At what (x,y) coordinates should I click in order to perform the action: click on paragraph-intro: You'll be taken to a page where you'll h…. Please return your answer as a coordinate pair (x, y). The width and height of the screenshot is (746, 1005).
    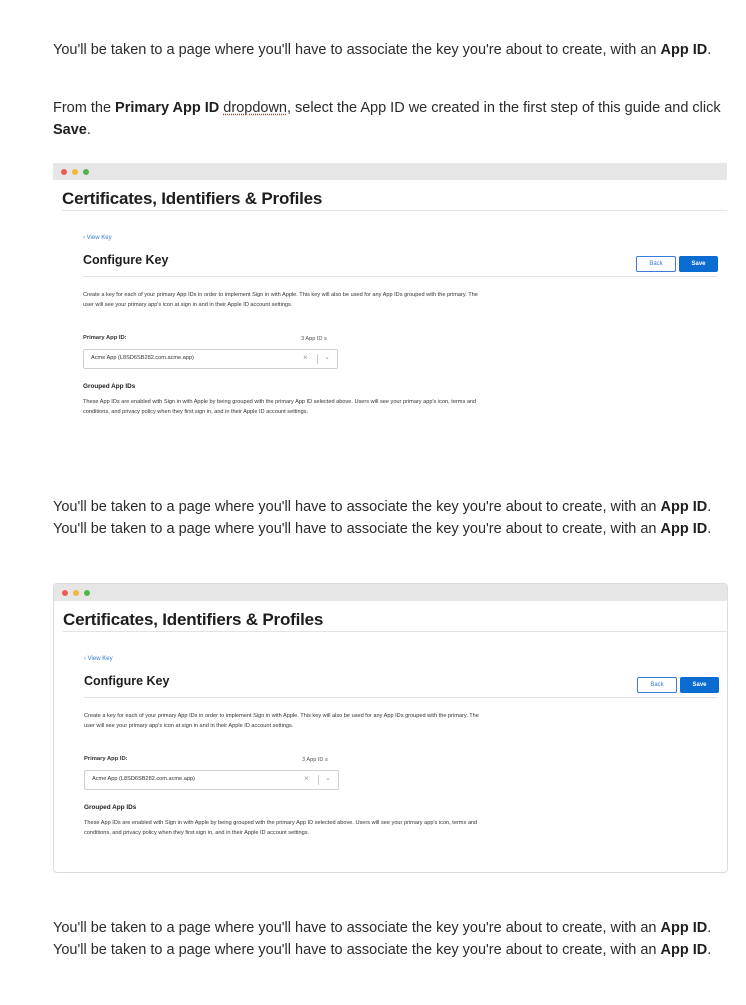
    Looking at the image, I should click on (382, 50).